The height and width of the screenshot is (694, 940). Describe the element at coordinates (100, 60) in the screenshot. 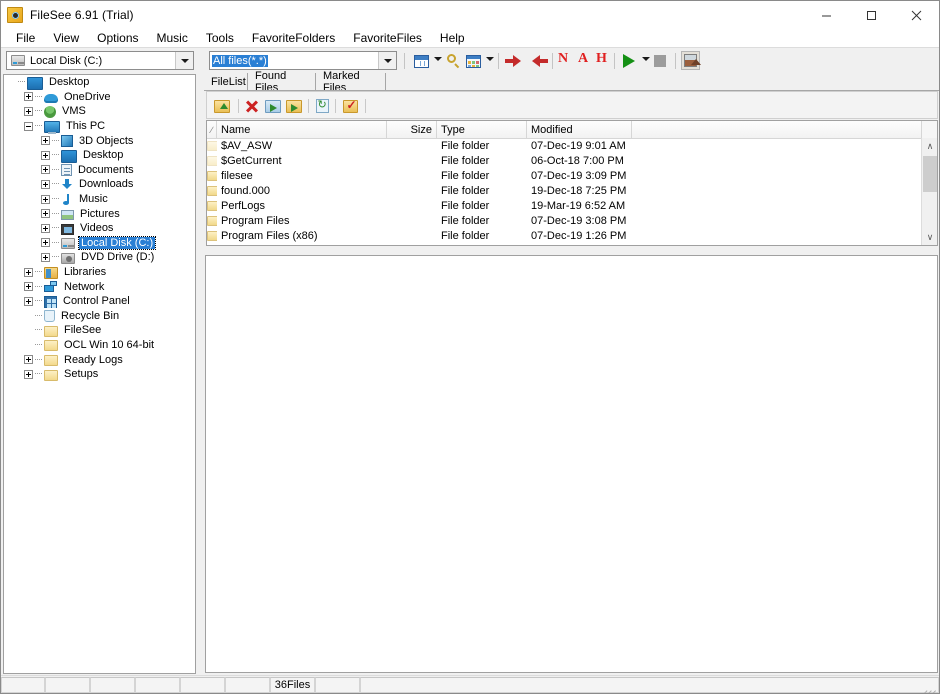

I see `drive-select: Local Disk (C:)` at that location.